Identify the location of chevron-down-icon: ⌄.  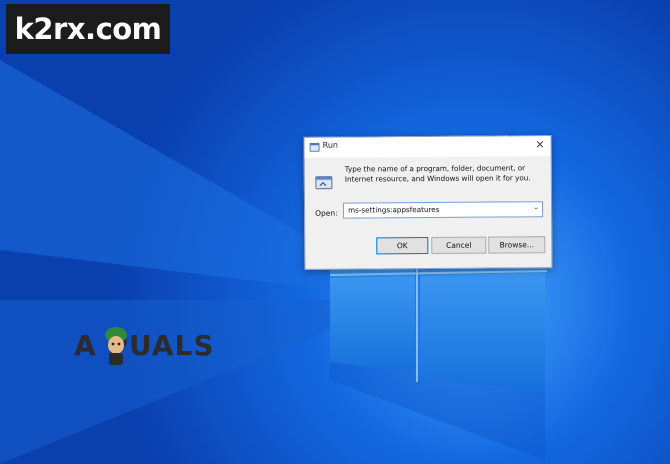
(536, 207).